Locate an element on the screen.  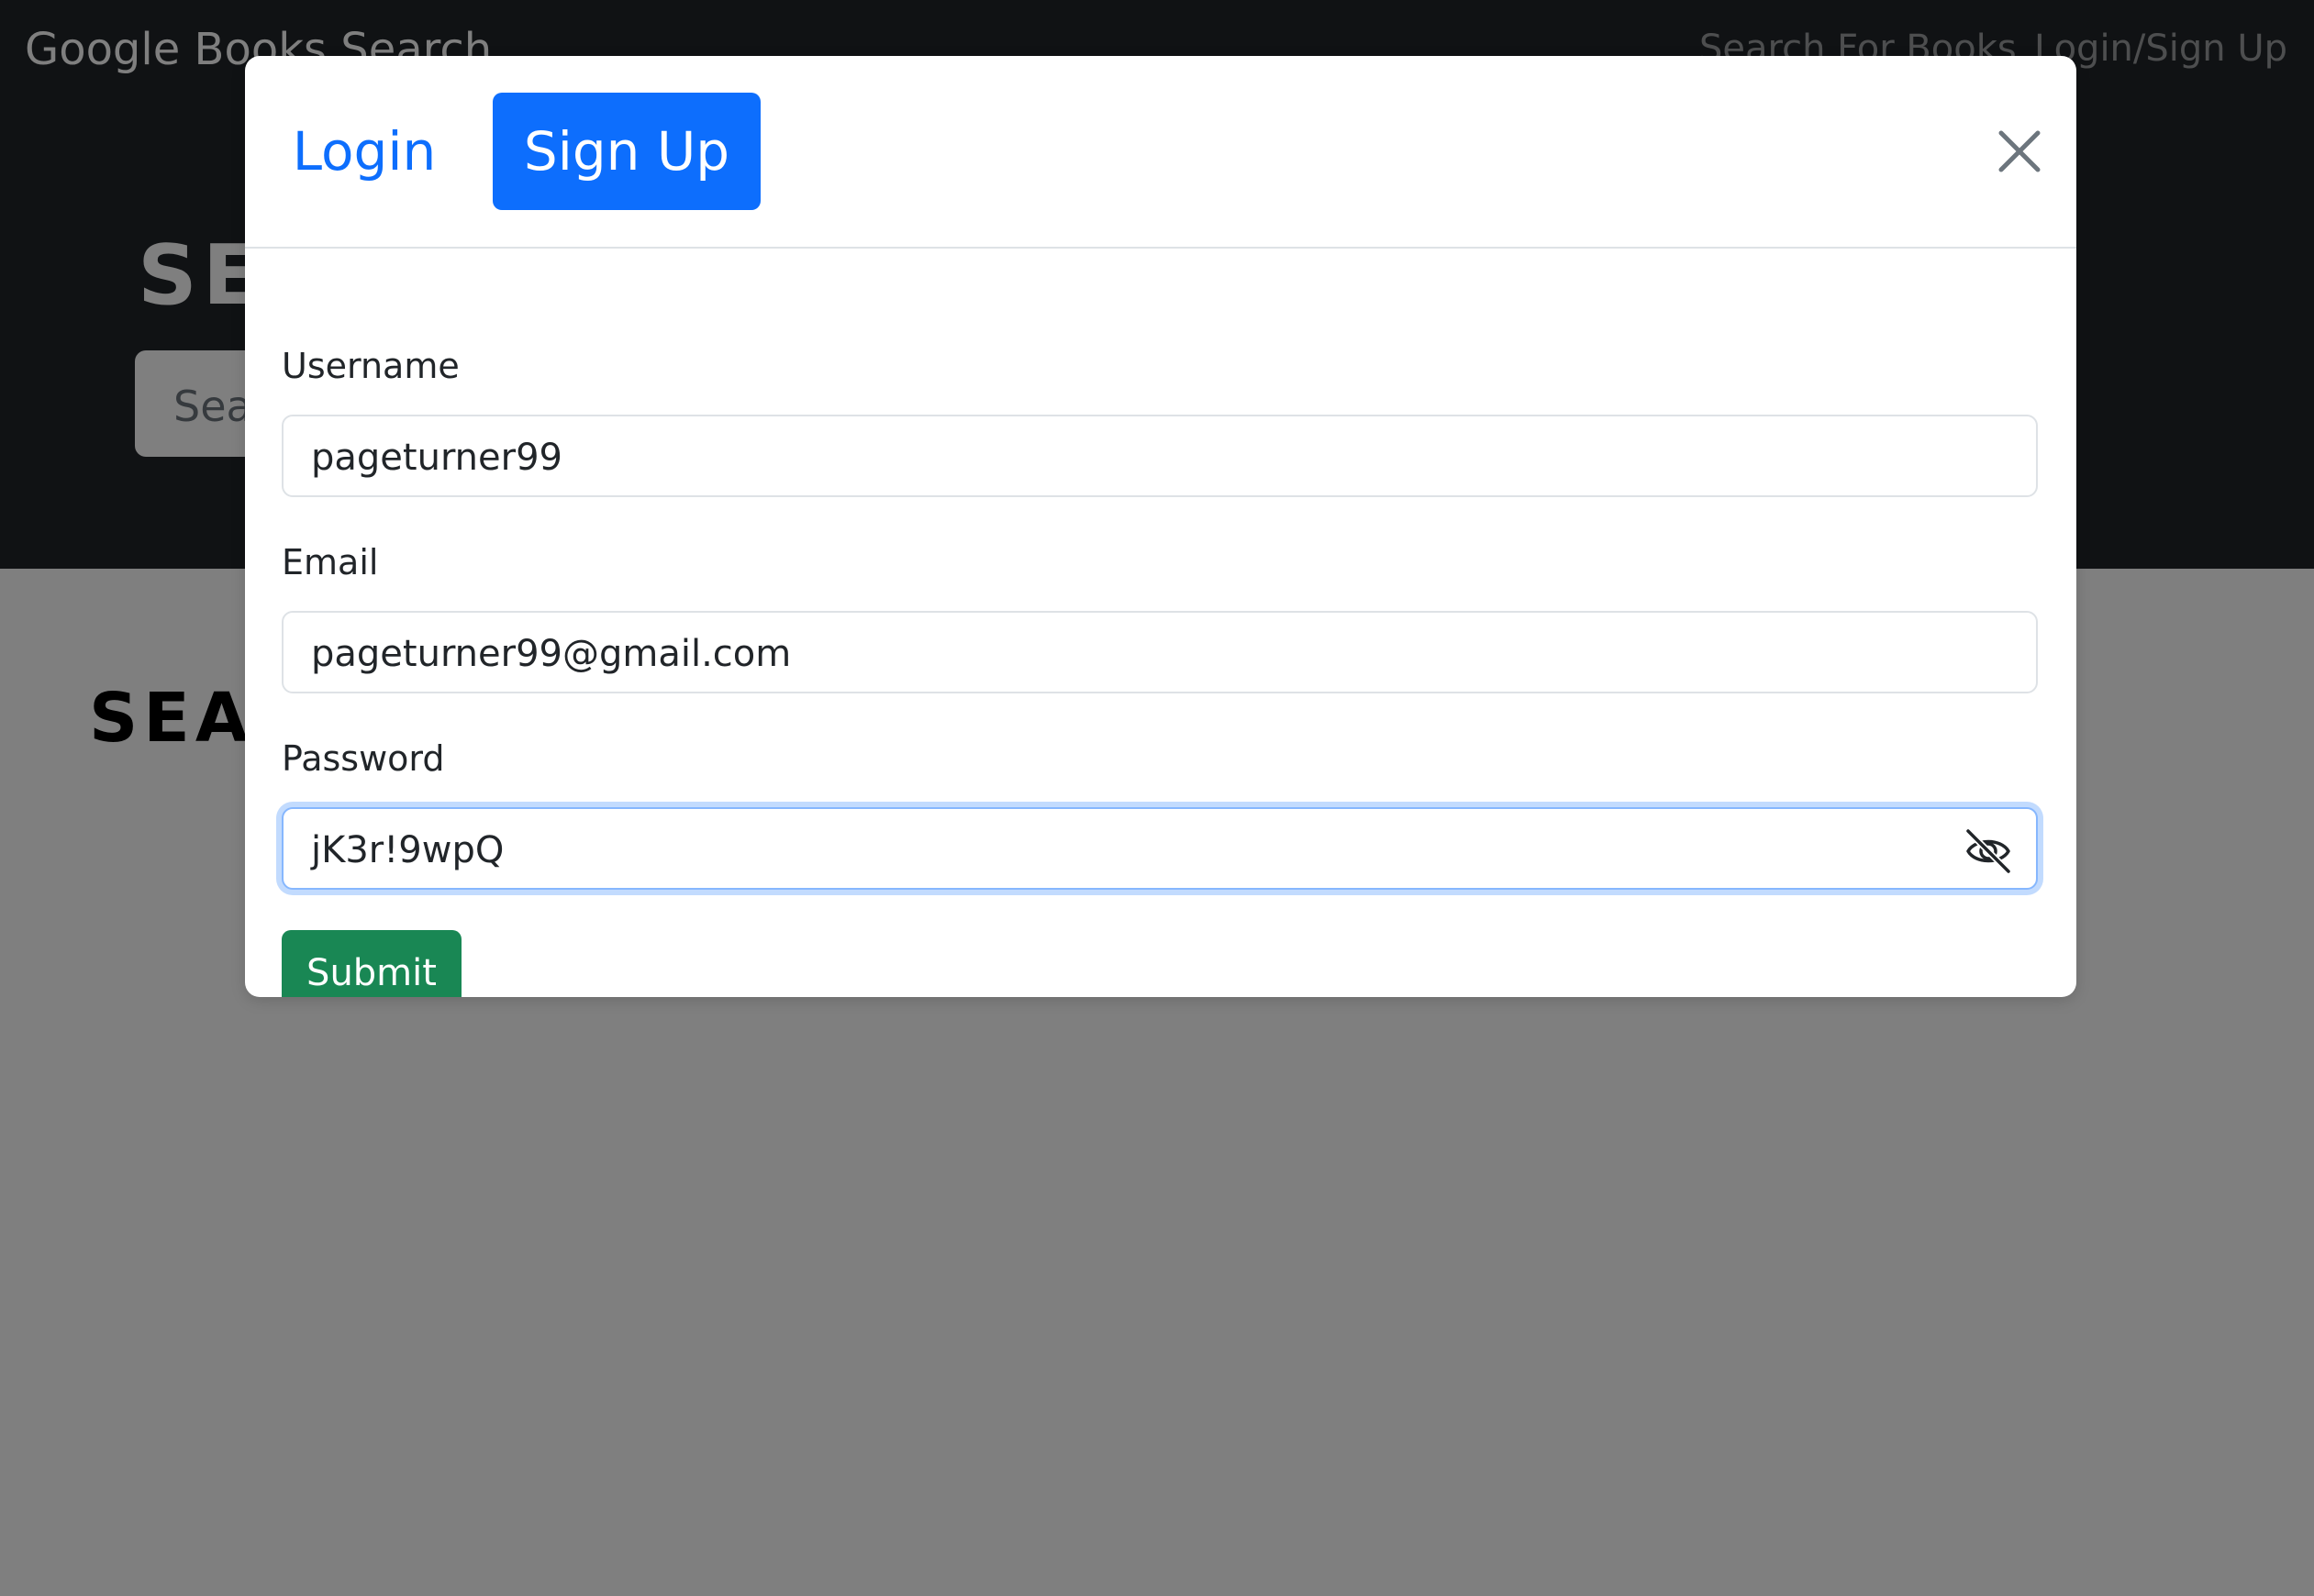
email-label: Email is located at coordinates (330, 562).